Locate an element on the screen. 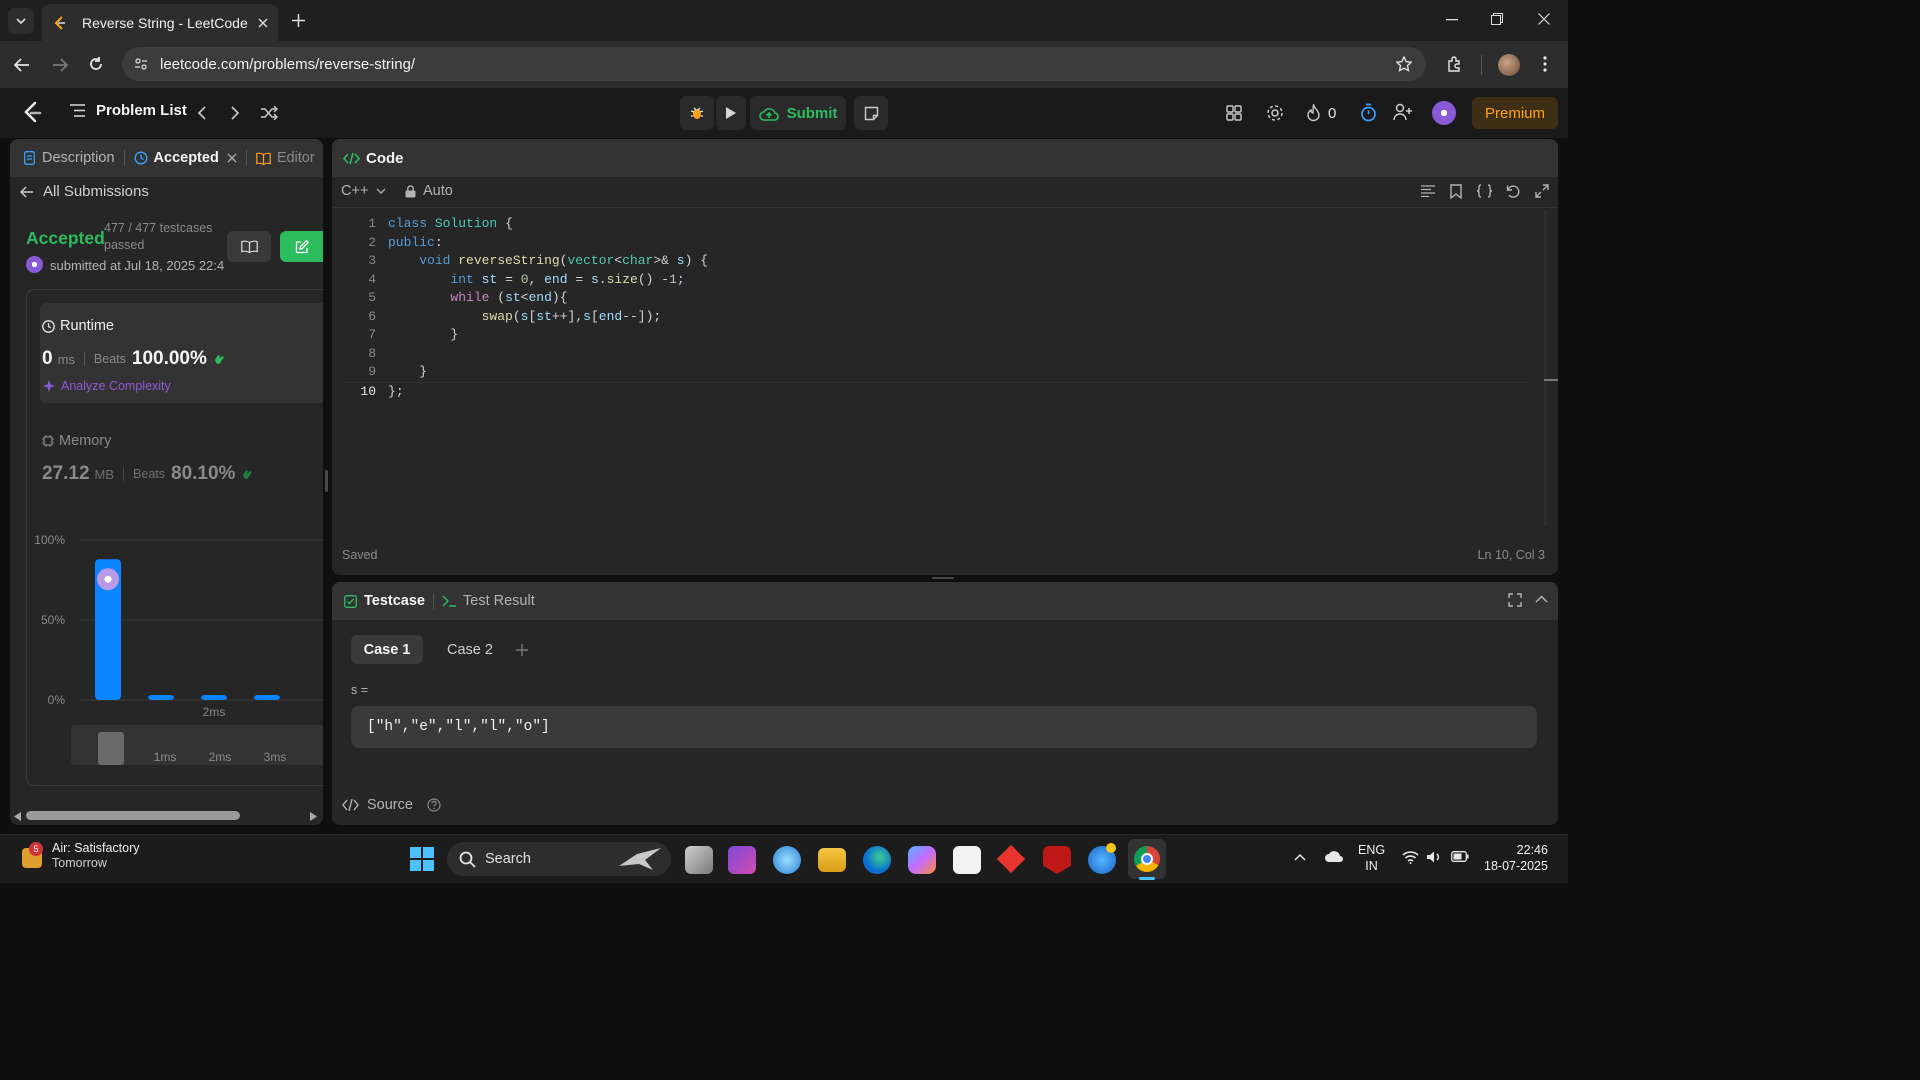 Image resolution: width=1920 pixels, height=1080 pixels. new-tab-icon is located at coordinates (298, 20).